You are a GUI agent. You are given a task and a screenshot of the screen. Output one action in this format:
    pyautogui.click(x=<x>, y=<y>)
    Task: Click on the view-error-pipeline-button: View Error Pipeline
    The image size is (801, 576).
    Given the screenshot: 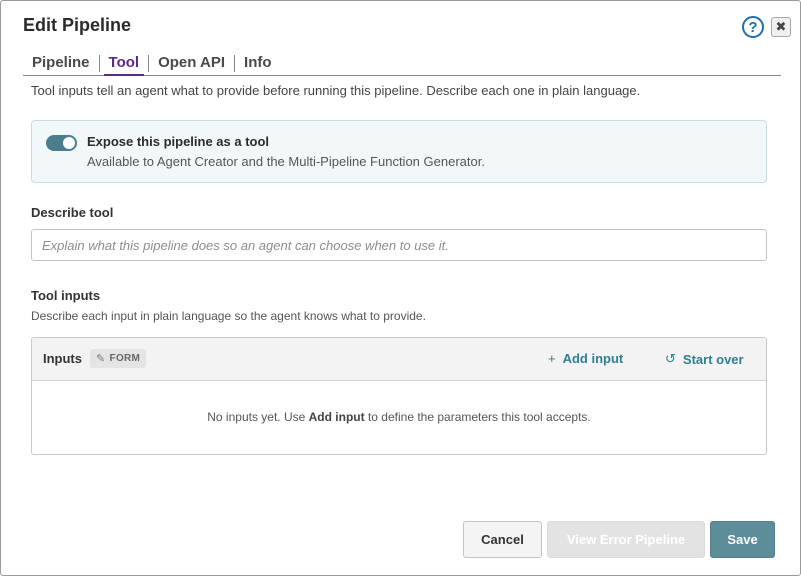 What is the action you would take?
    pyautogui.click(x=626, y=539)
    